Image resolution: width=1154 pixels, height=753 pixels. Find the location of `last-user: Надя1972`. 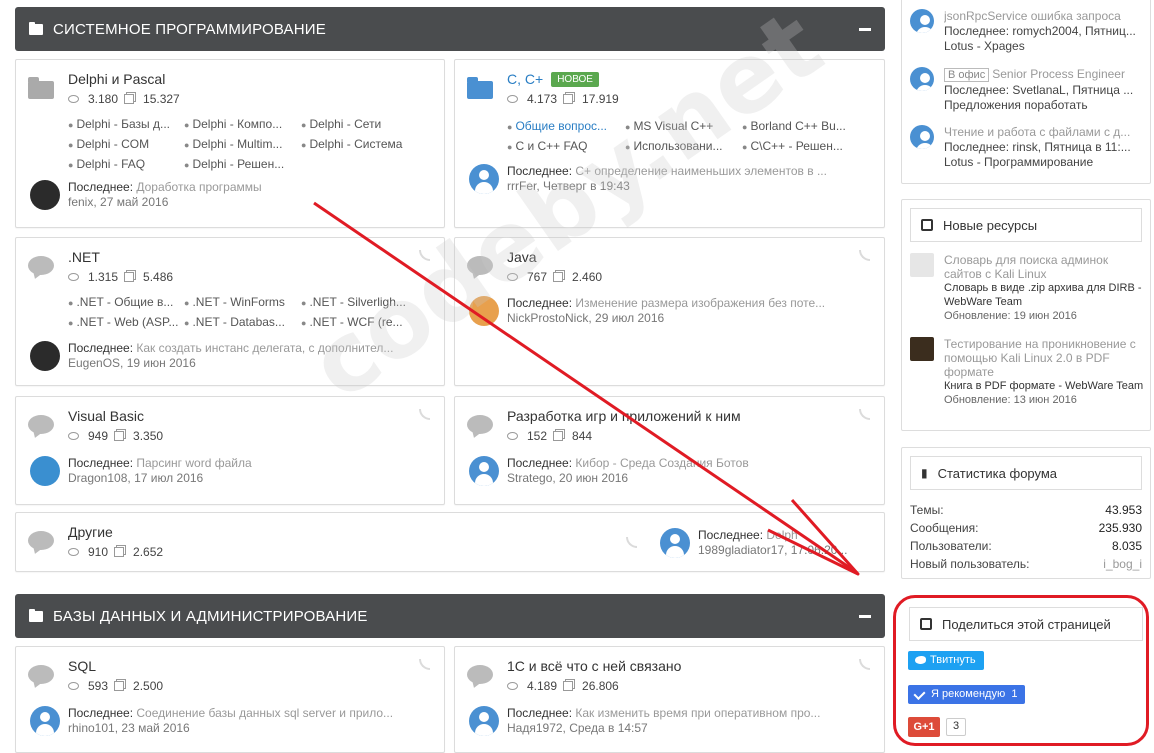

last-user: Надя1972 is located at coordinates (535, 728).